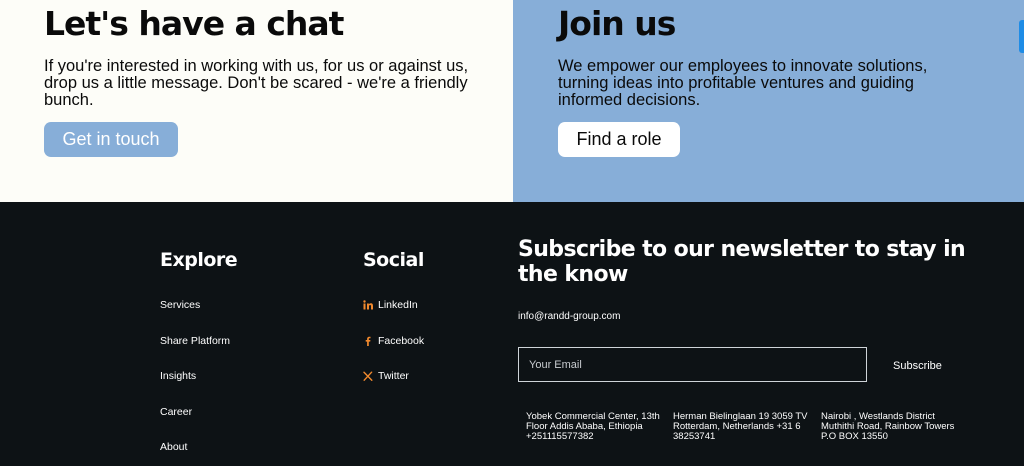 Image resolution: width=1024 pixels, height=466 pixels. I want to click on scroll-tab, so click(1021, 36).